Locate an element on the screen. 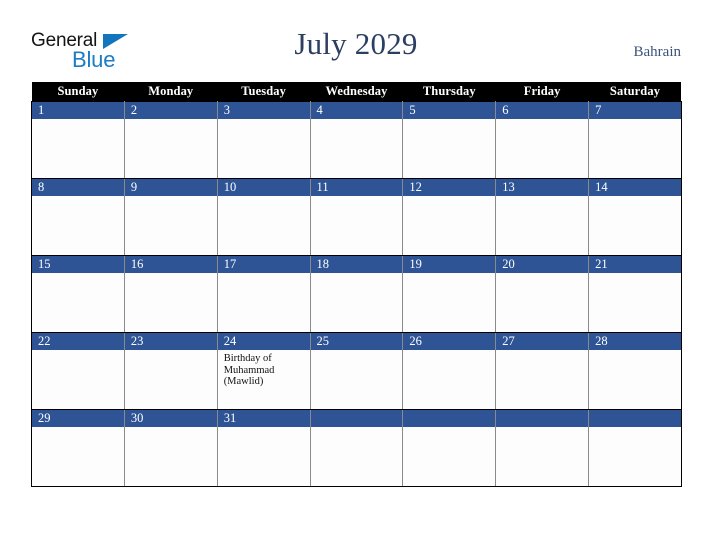 Image resolution: width=712 pixels, height=550 pixels. day-number: 15 is located at coordinates (78, 264).